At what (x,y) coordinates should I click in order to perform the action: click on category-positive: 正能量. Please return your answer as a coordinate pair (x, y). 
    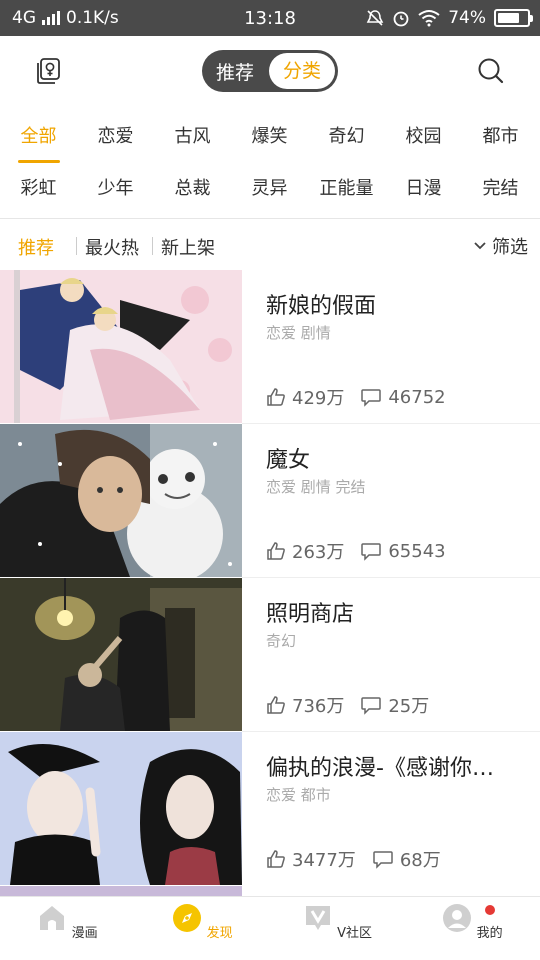
    Looking at the image, I should click on (346, 187).